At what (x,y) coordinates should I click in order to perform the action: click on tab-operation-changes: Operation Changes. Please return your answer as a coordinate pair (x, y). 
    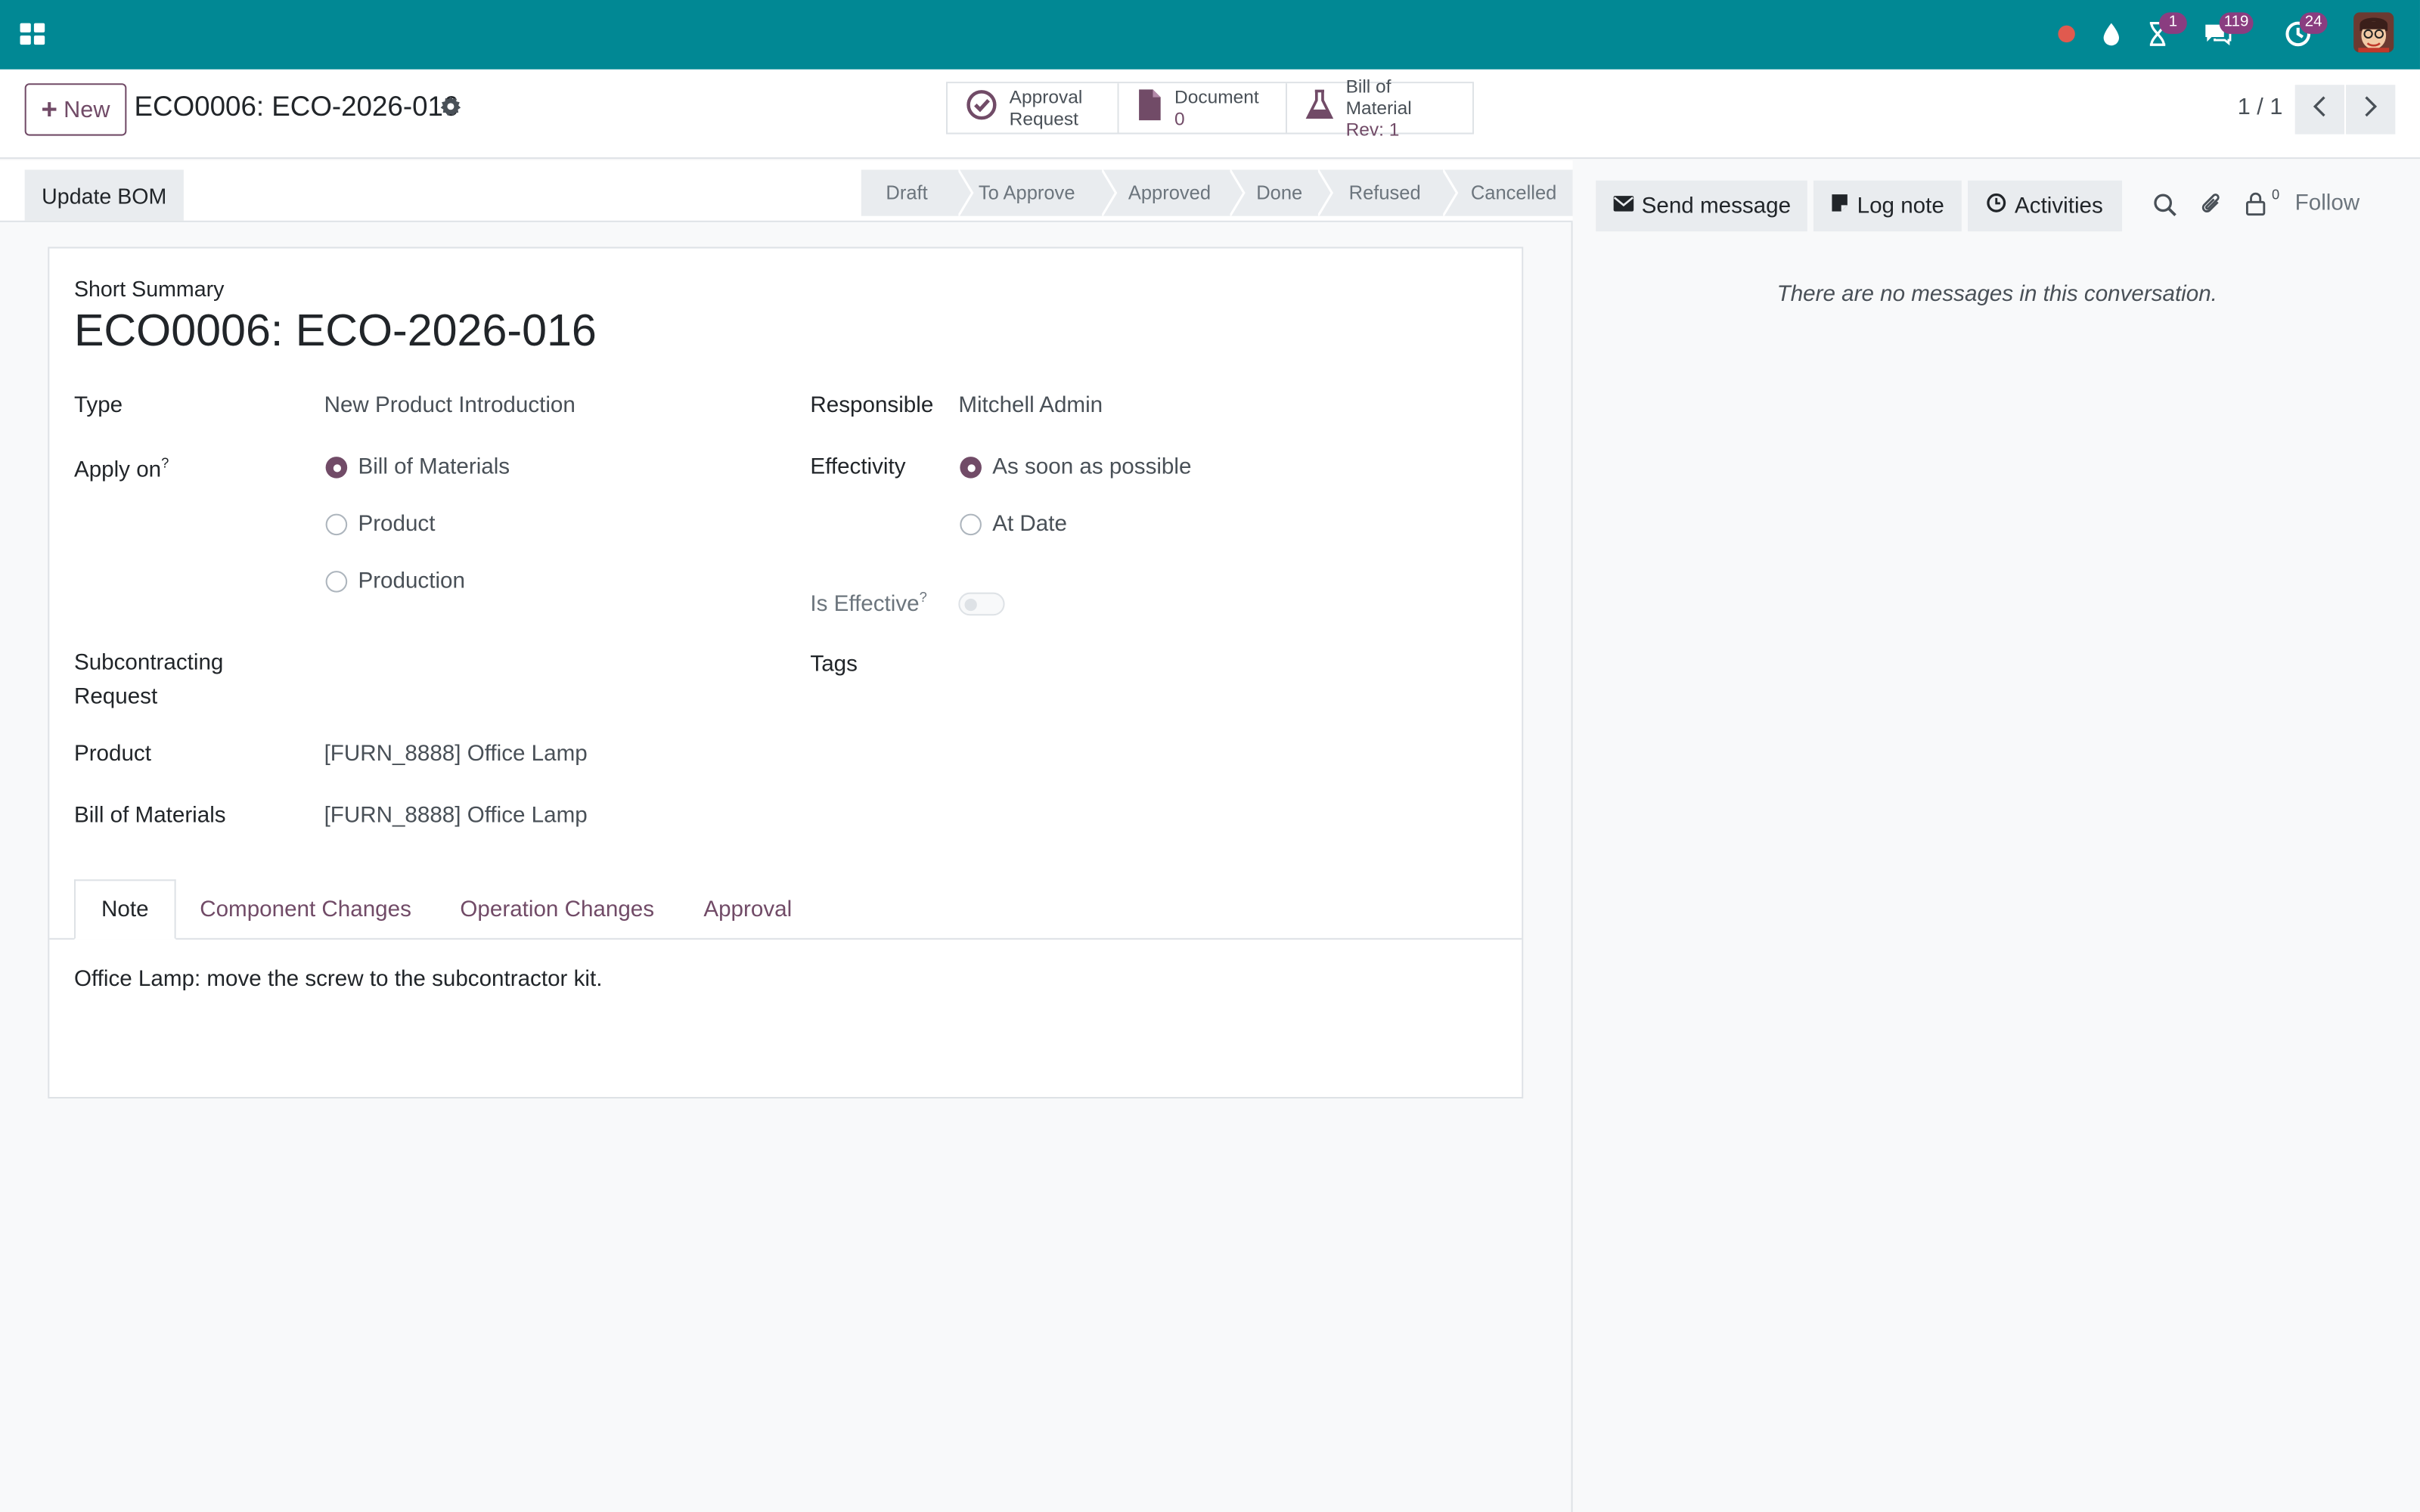
    Looking at the image, I should click on (557, 909).